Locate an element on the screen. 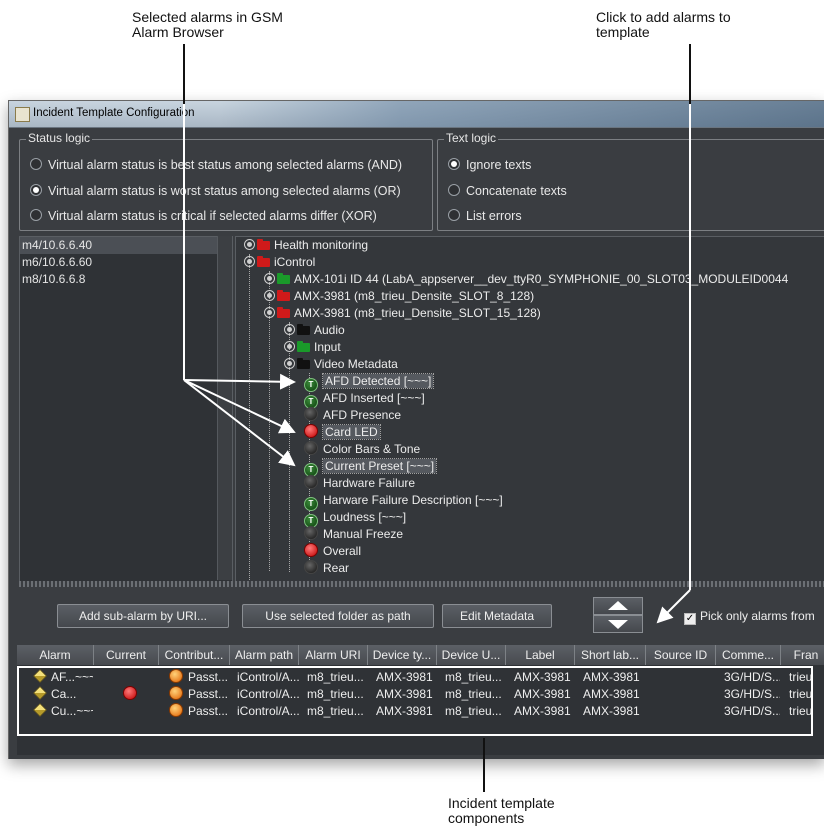 The height and width of the screenshot is (827, 824). col-source-id: Source ID is located at coordinates (681, 655).